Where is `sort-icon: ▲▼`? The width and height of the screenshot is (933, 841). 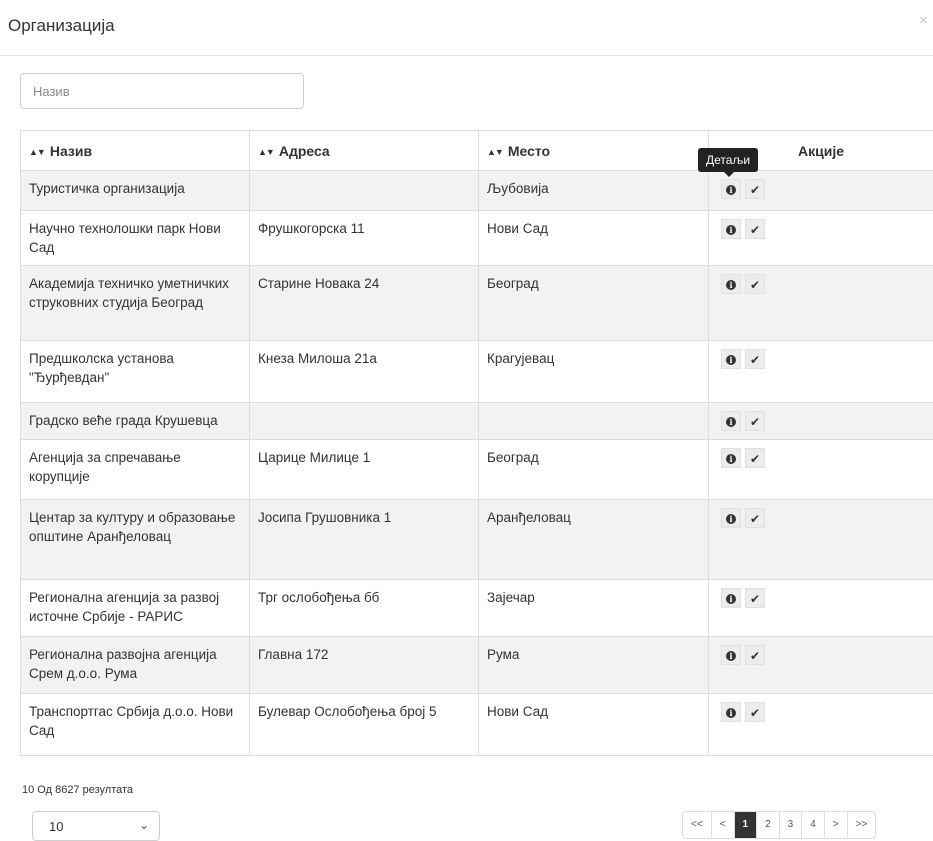 sort-icon: ▲▼ is located at coordinates (495, 152).